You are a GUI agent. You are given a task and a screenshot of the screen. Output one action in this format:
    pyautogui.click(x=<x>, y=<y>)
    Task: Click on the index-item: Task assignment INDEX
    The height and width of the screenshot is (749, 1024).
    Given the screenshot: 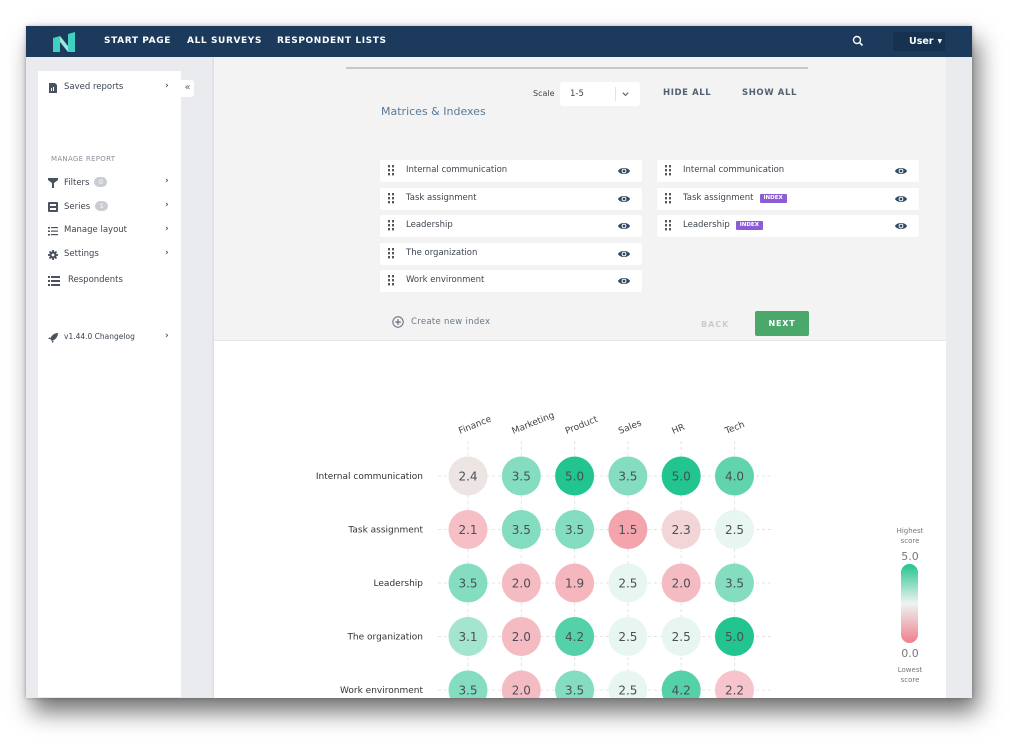 What is the action you would take?
    pyautogui.click(x=788, y=198)
    